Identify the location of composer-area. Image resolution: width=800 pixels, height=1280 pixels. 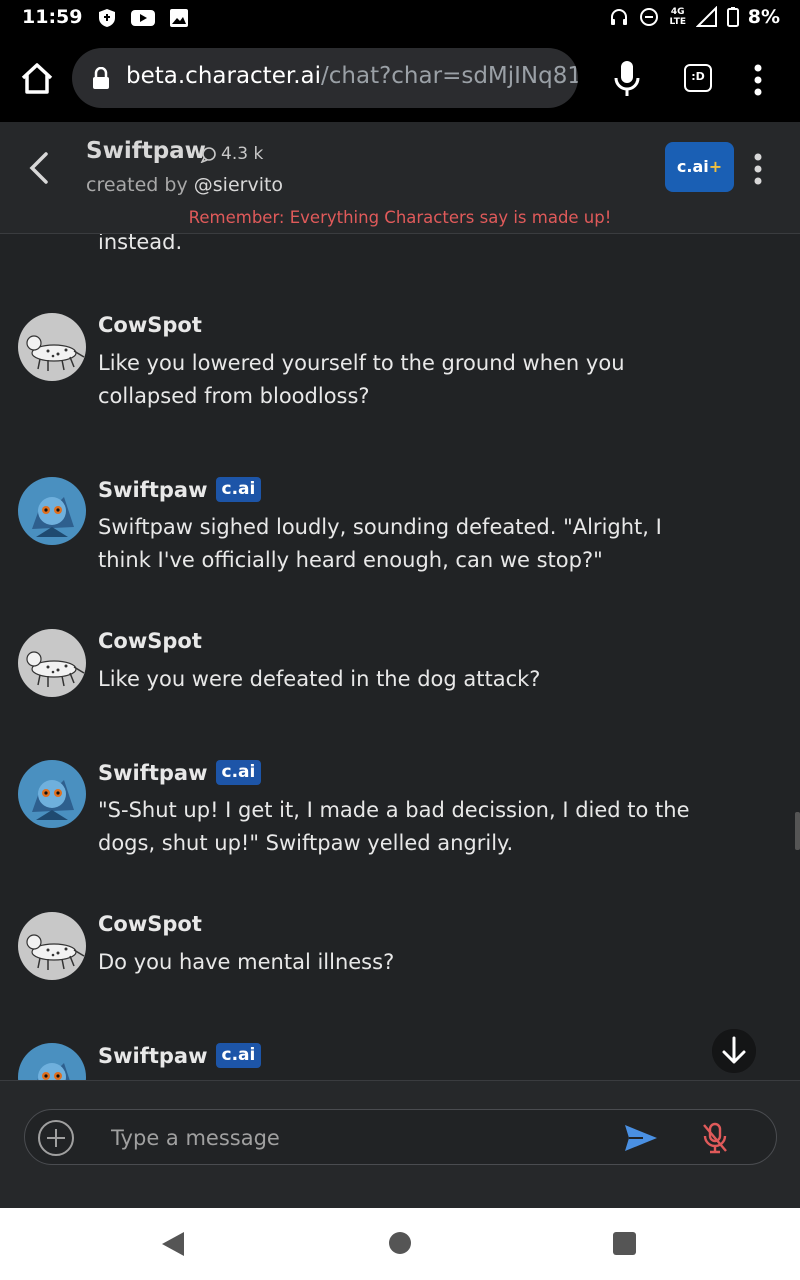
(400, 1144).